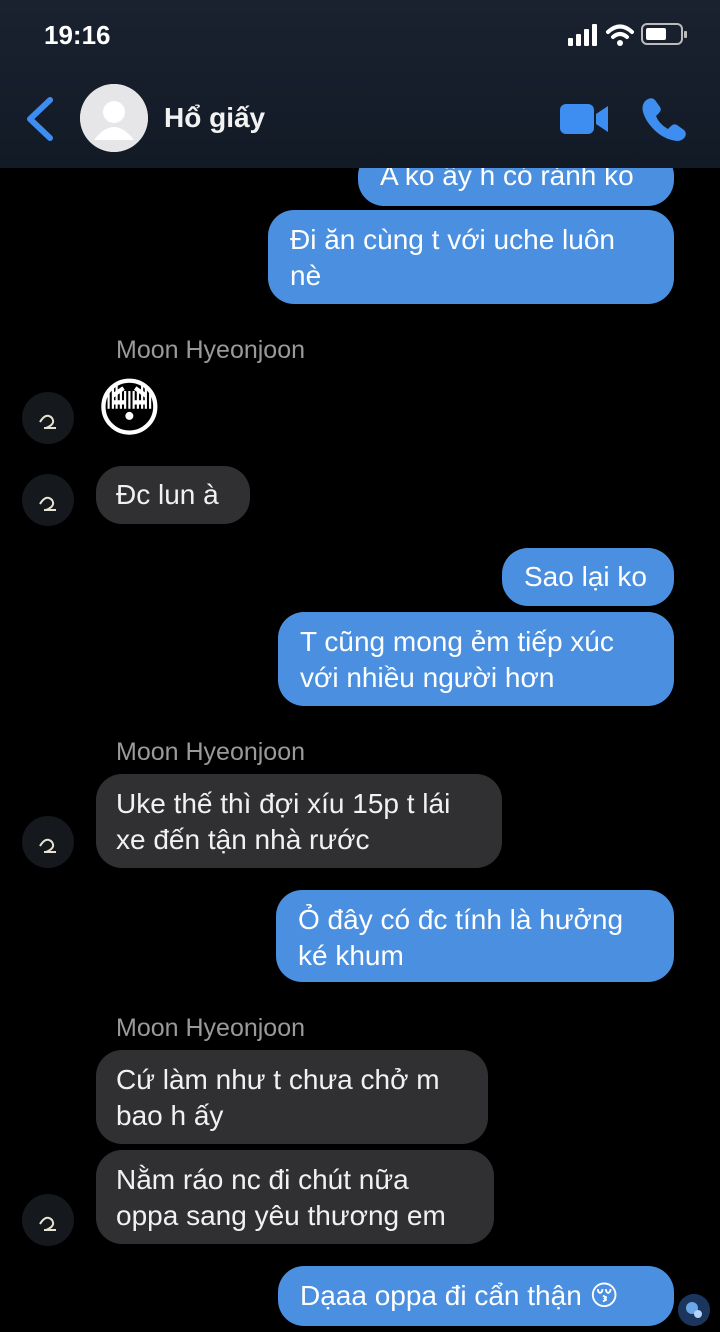 This screenshot has height=1332, width=720. I want to click on status-time: 19:16, so click(77, 35).